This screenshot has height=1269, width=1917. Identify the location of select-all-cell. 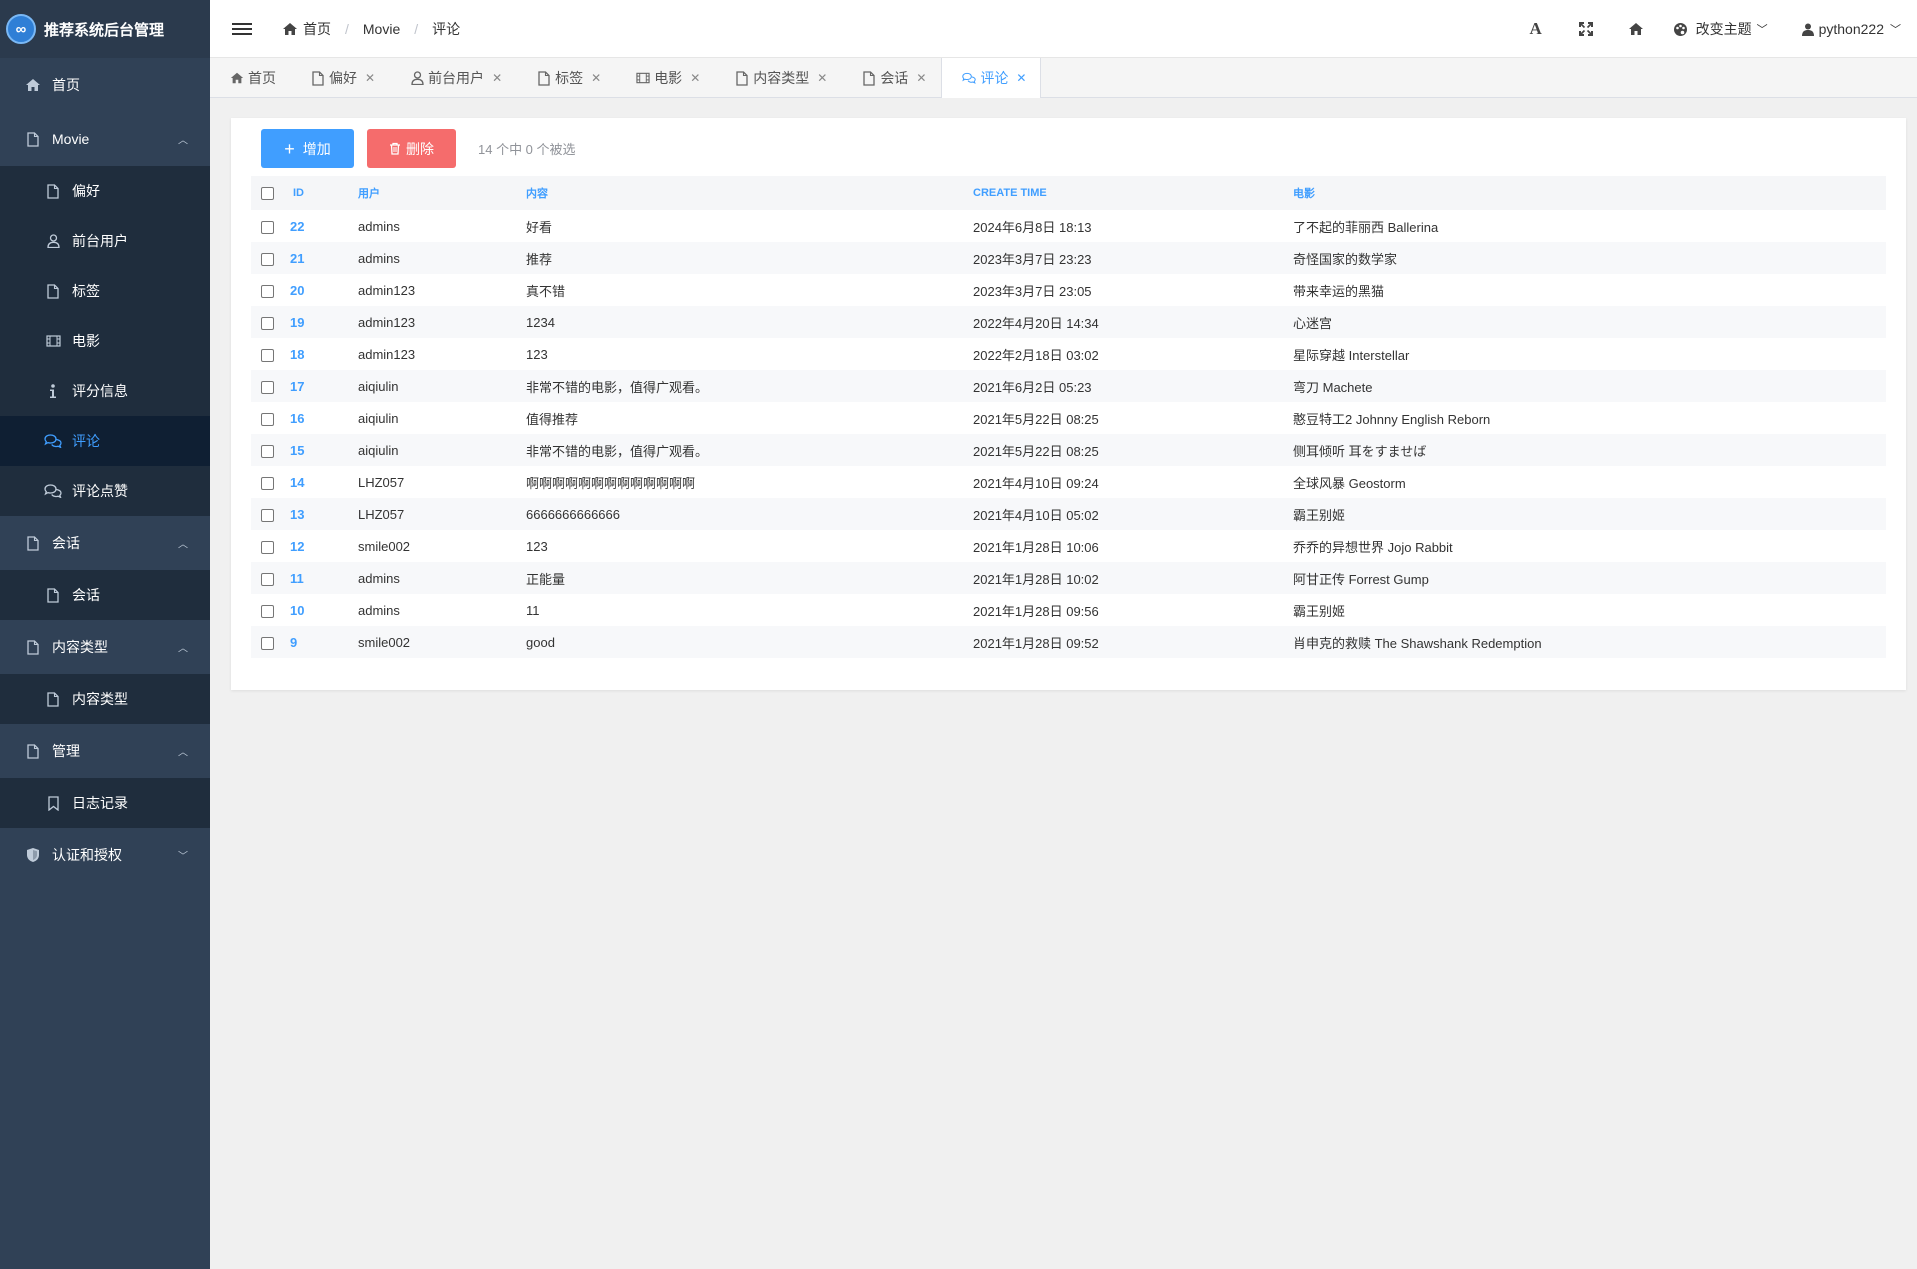
(270, 193).